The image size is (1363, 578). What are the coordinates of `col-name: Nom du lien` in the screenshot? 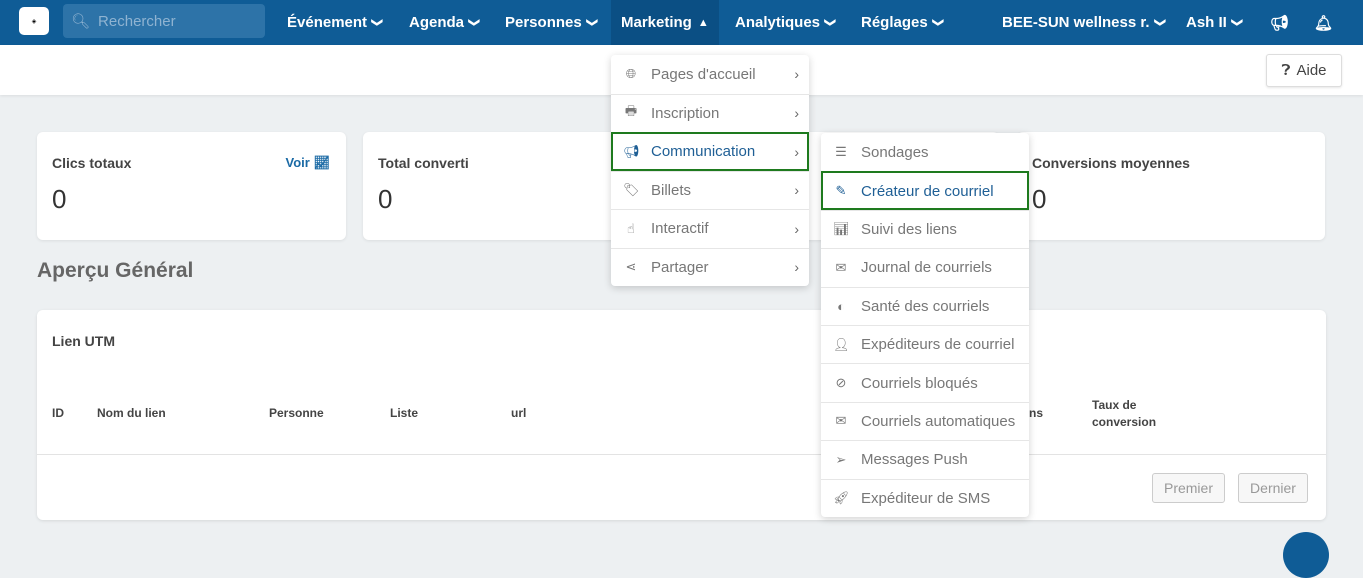 It's located at (131, 413).